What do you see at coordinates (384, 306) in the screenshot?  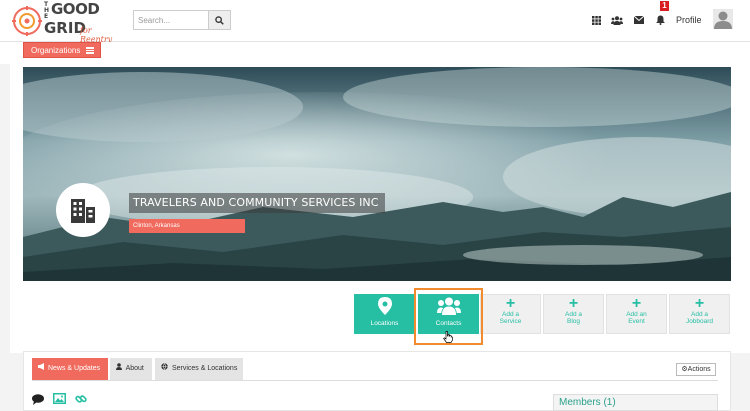 I see `map-pin-icon` at bounding box center [384, 306].